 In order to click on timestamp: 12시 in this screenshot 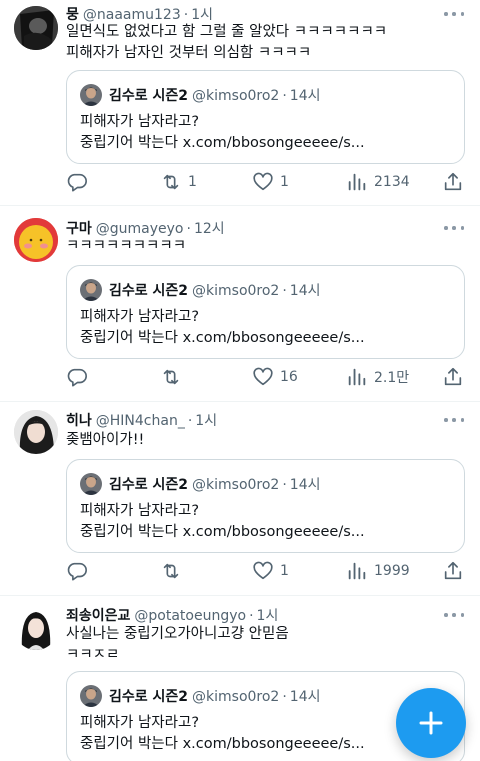, I will do `click(209, 229)`.